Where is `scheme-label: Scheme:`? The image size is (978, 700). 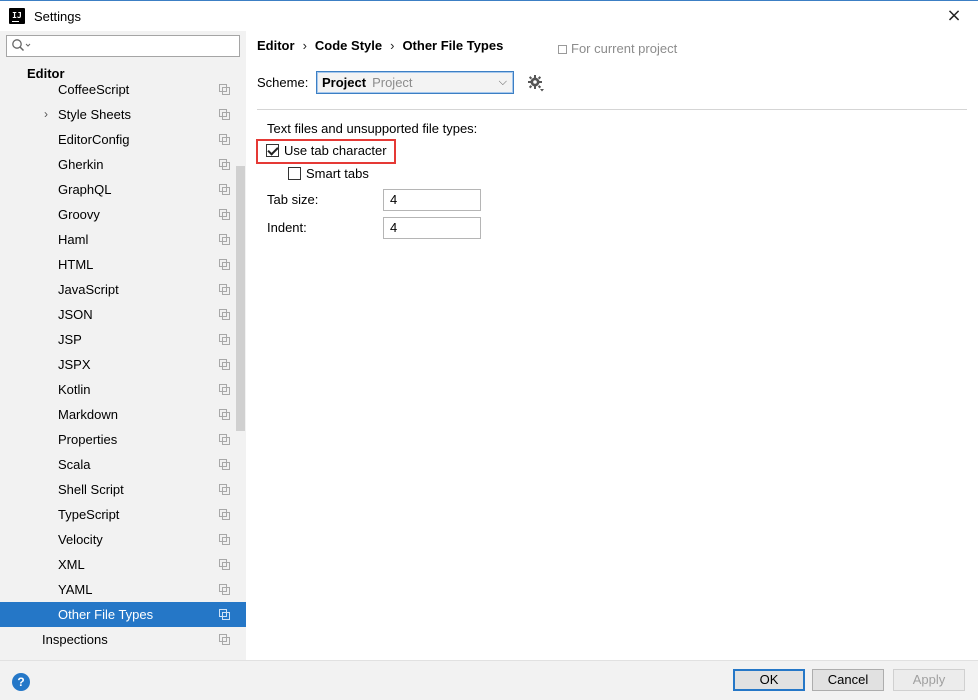 scheme-label: Scheme: is located at coordinates (283, 82).